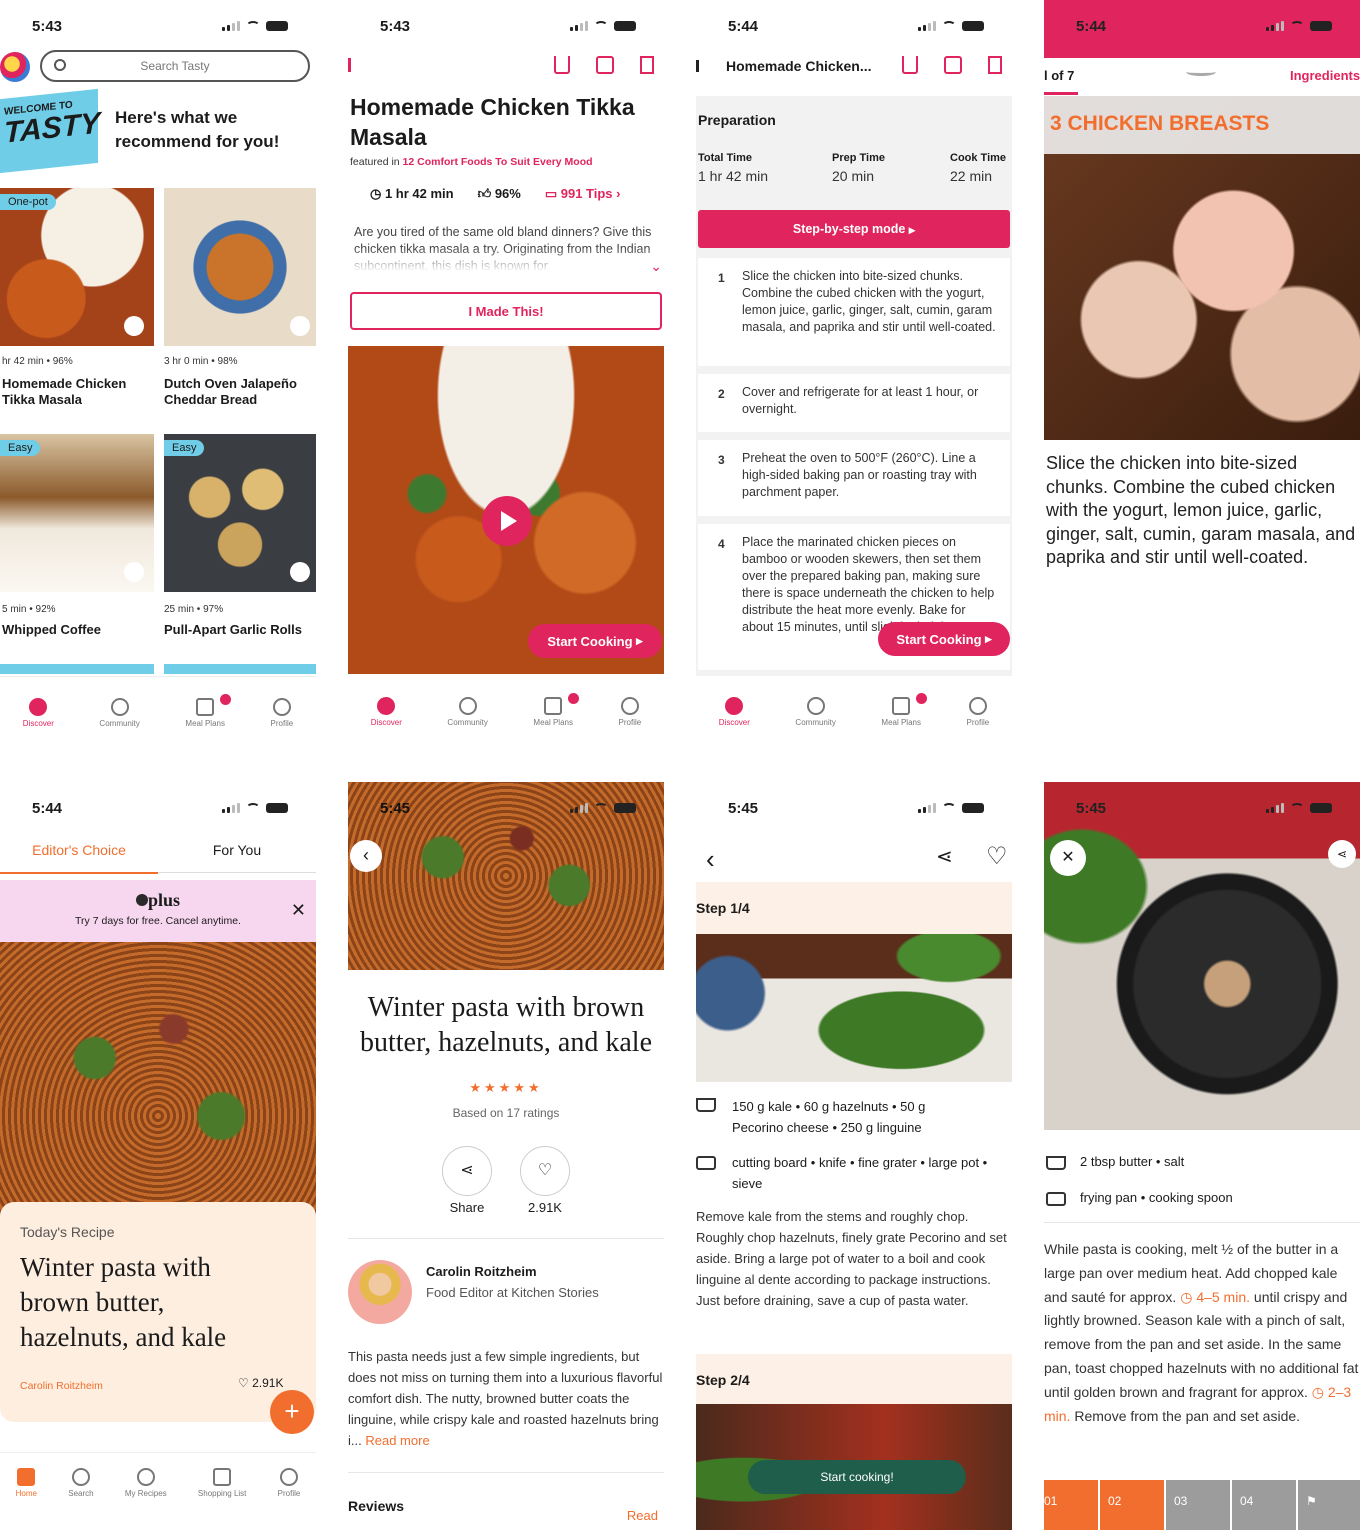 This screenshot has width=1360, height=1530. Describe the element at coordinates (721, 460) in the screenshot. I see `step-number: 3` at that location.